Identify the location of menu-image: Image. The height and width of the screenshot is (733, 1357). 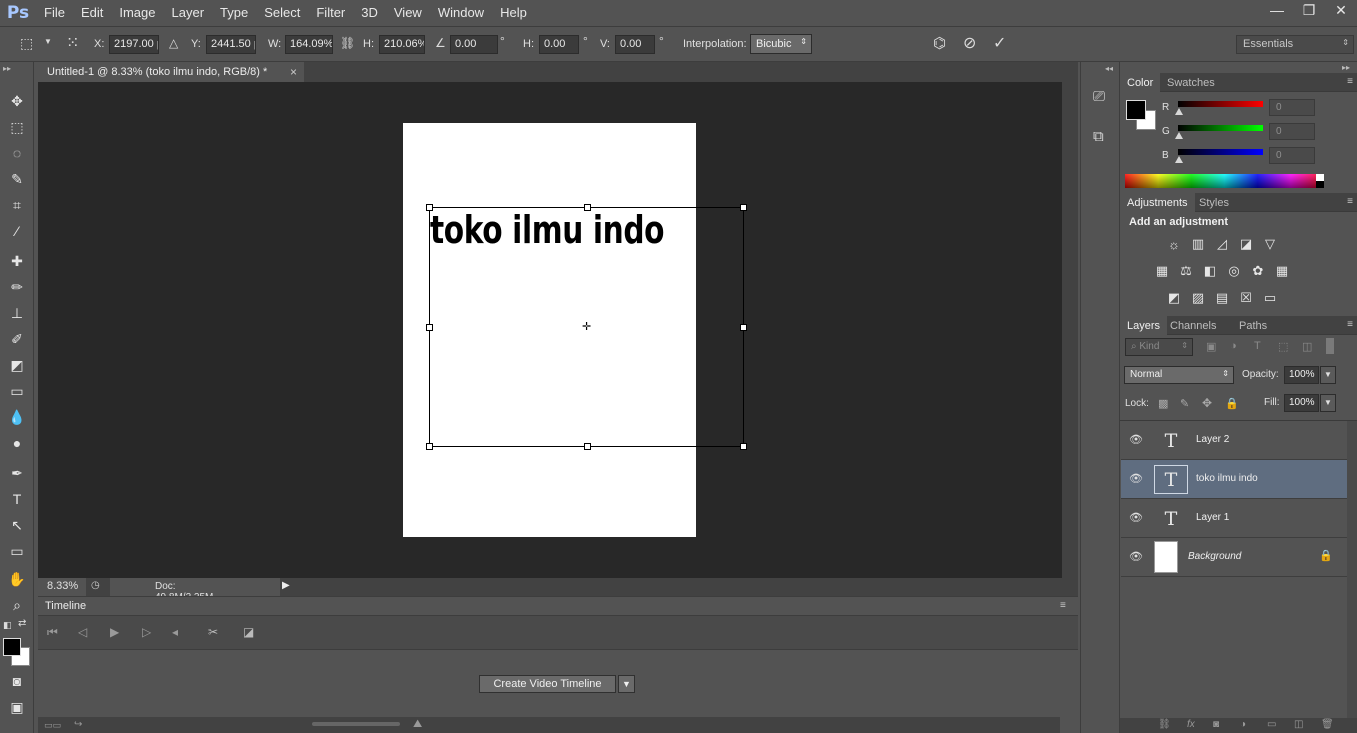
(137, 13).